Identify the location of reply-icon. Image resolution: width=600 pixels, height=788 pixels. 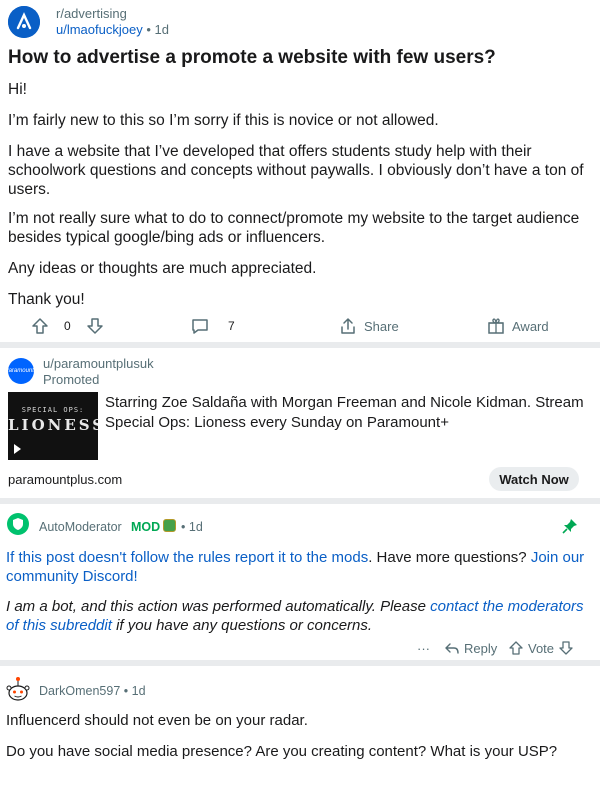
(452, 648).